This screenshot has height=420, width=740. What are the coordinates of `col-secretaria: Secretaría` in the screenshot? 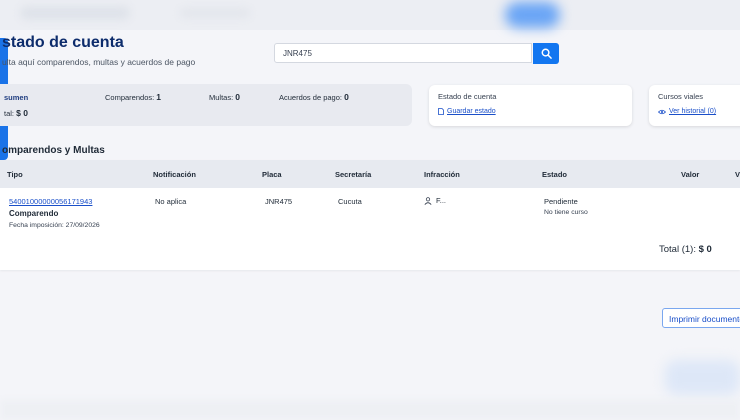 It's located at (353, 174).